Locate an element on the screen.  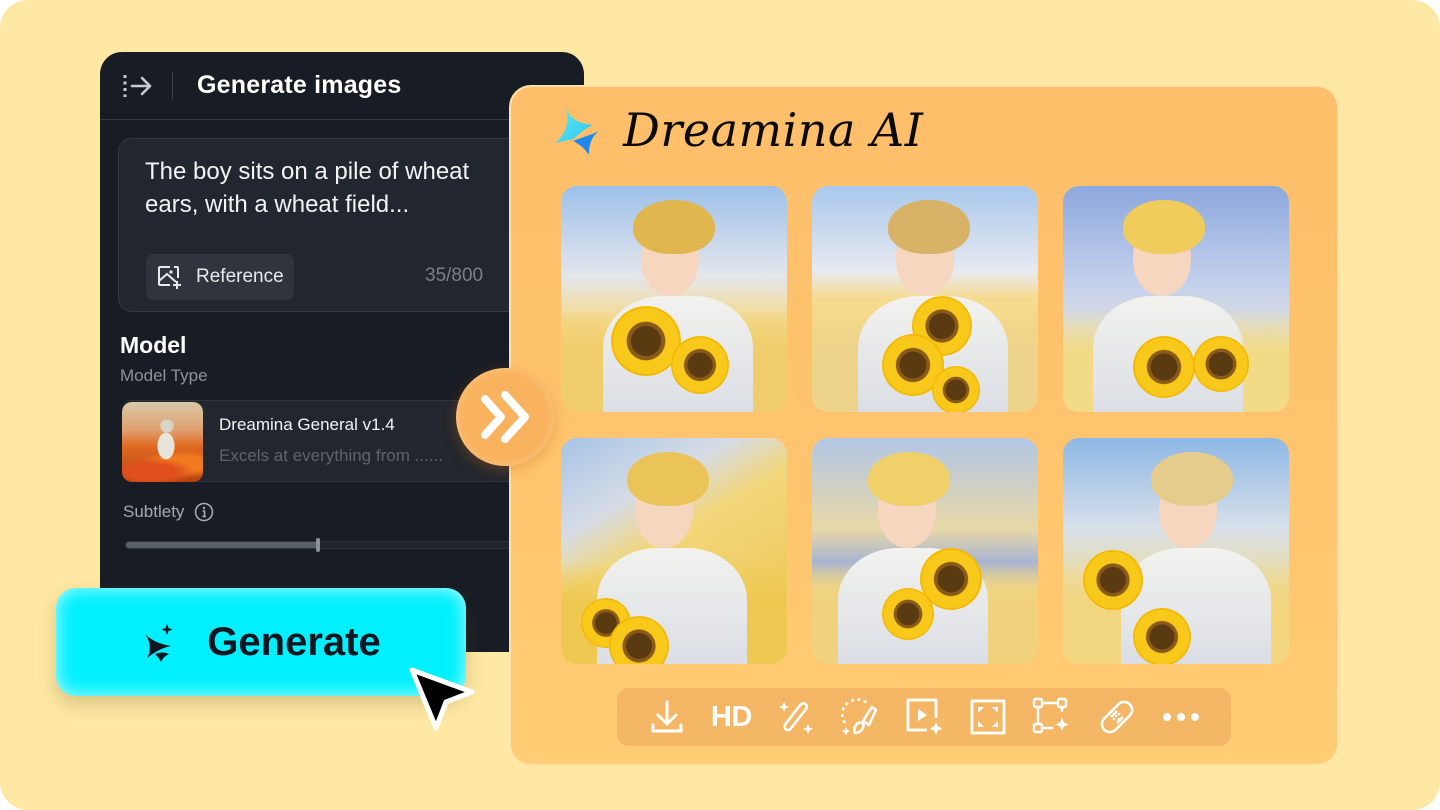
brand-logo: Dreamina AI is located at coordinates (738, 130).